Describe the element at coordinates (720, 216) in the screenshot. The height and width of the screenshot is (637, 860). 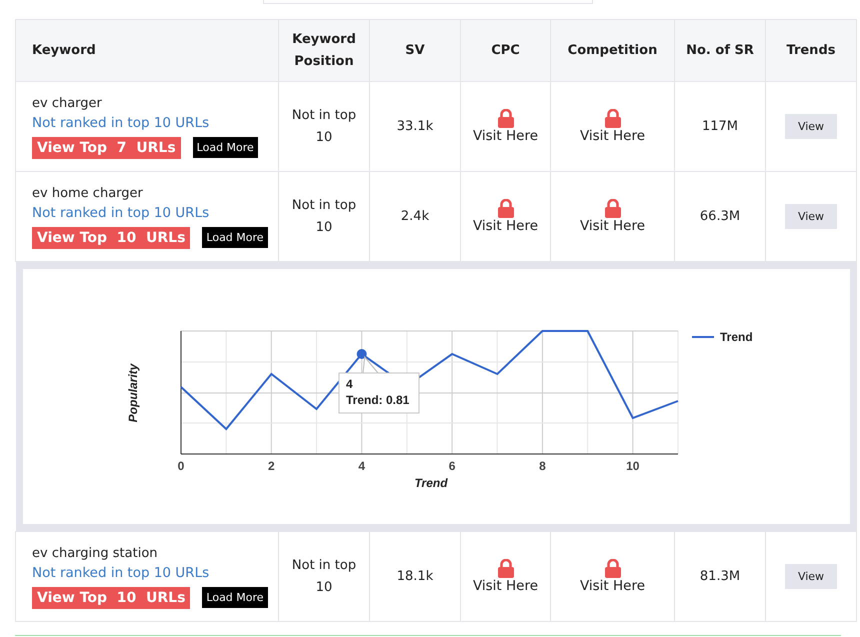
I see `results-count: 66.3M` at that location.